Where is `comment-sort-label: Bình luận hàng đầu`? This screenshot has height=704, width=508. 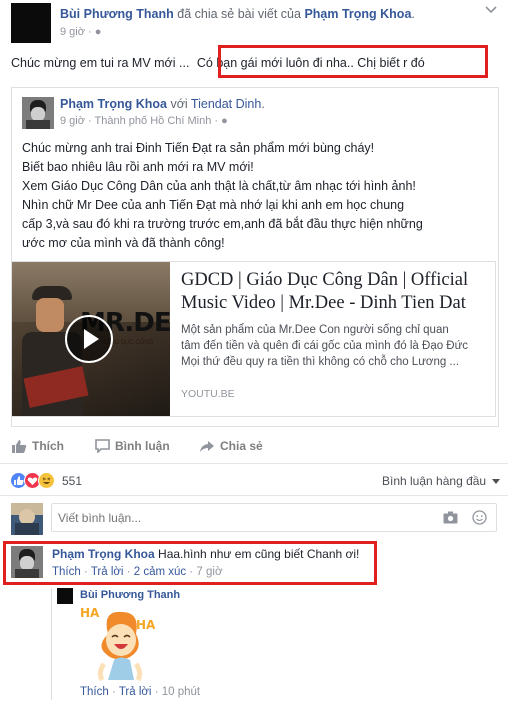
comment-sort-label: Bình luận hàng đầu is located at coordinates (434, 481).